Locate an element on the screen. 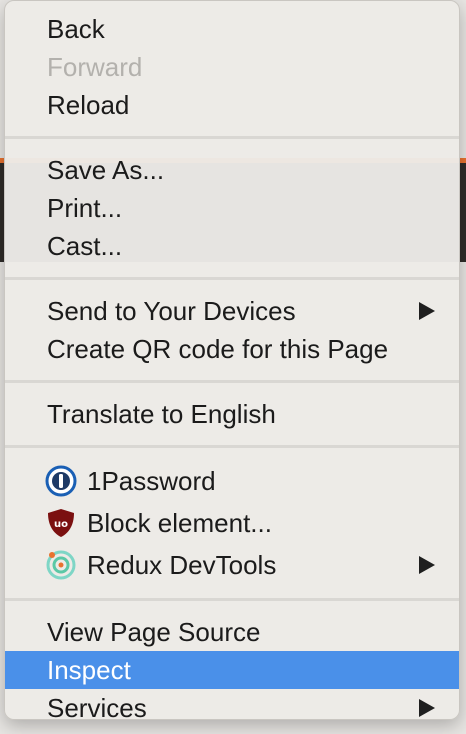 This screenshot has height=734, width=466. menu-item-1password: 1Password is located at coordinates (232, 481).